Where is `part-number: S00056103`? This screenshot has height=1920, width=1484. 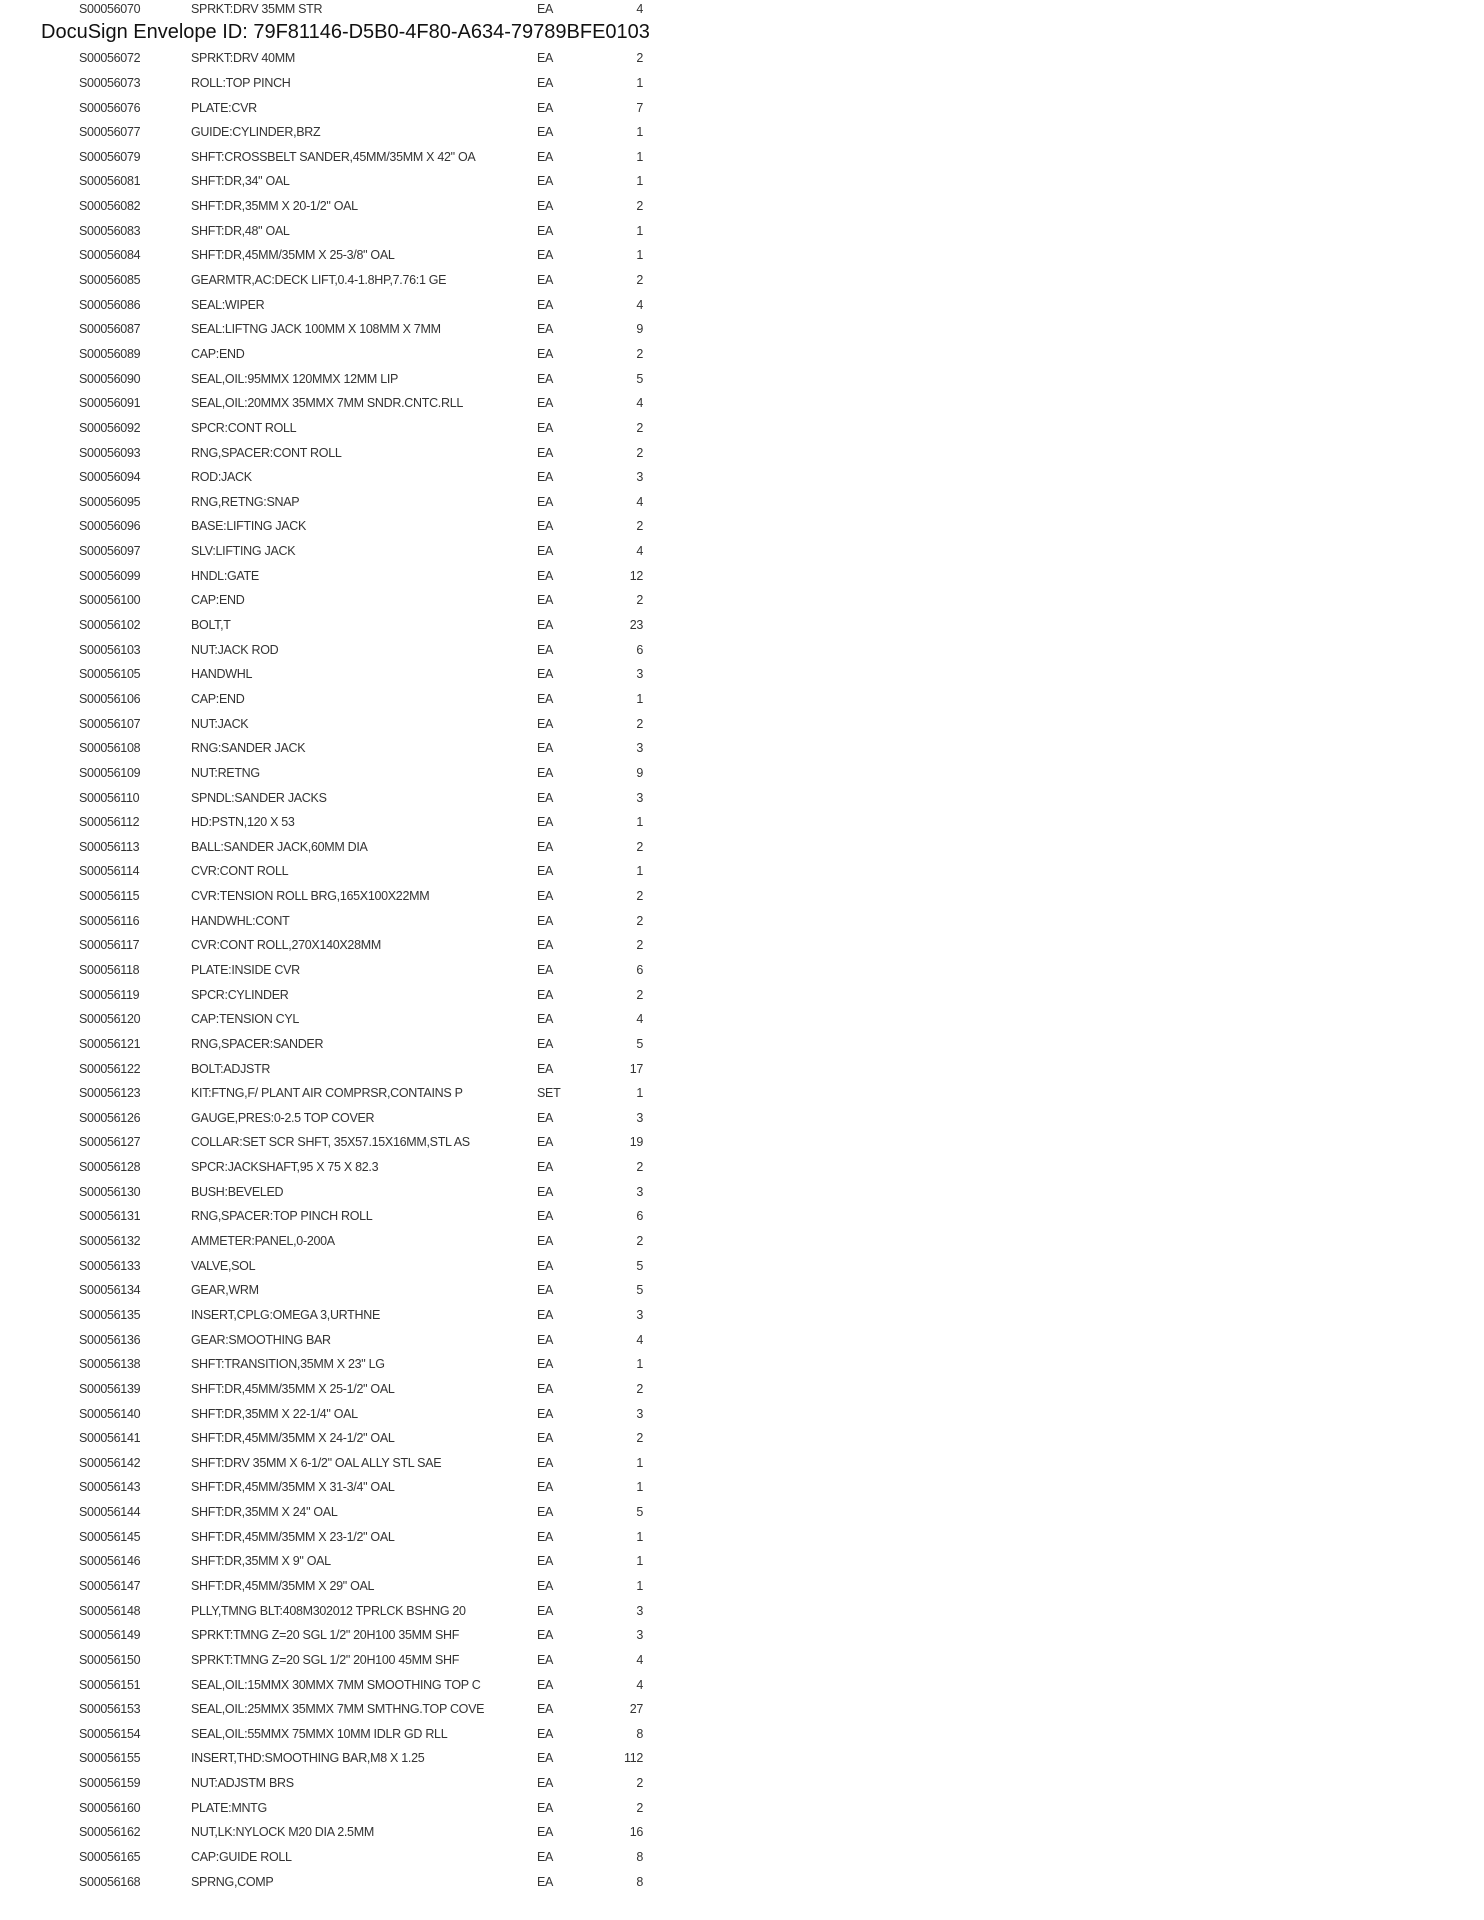
part-number: S00056103 is located at coordinates (110, 649).